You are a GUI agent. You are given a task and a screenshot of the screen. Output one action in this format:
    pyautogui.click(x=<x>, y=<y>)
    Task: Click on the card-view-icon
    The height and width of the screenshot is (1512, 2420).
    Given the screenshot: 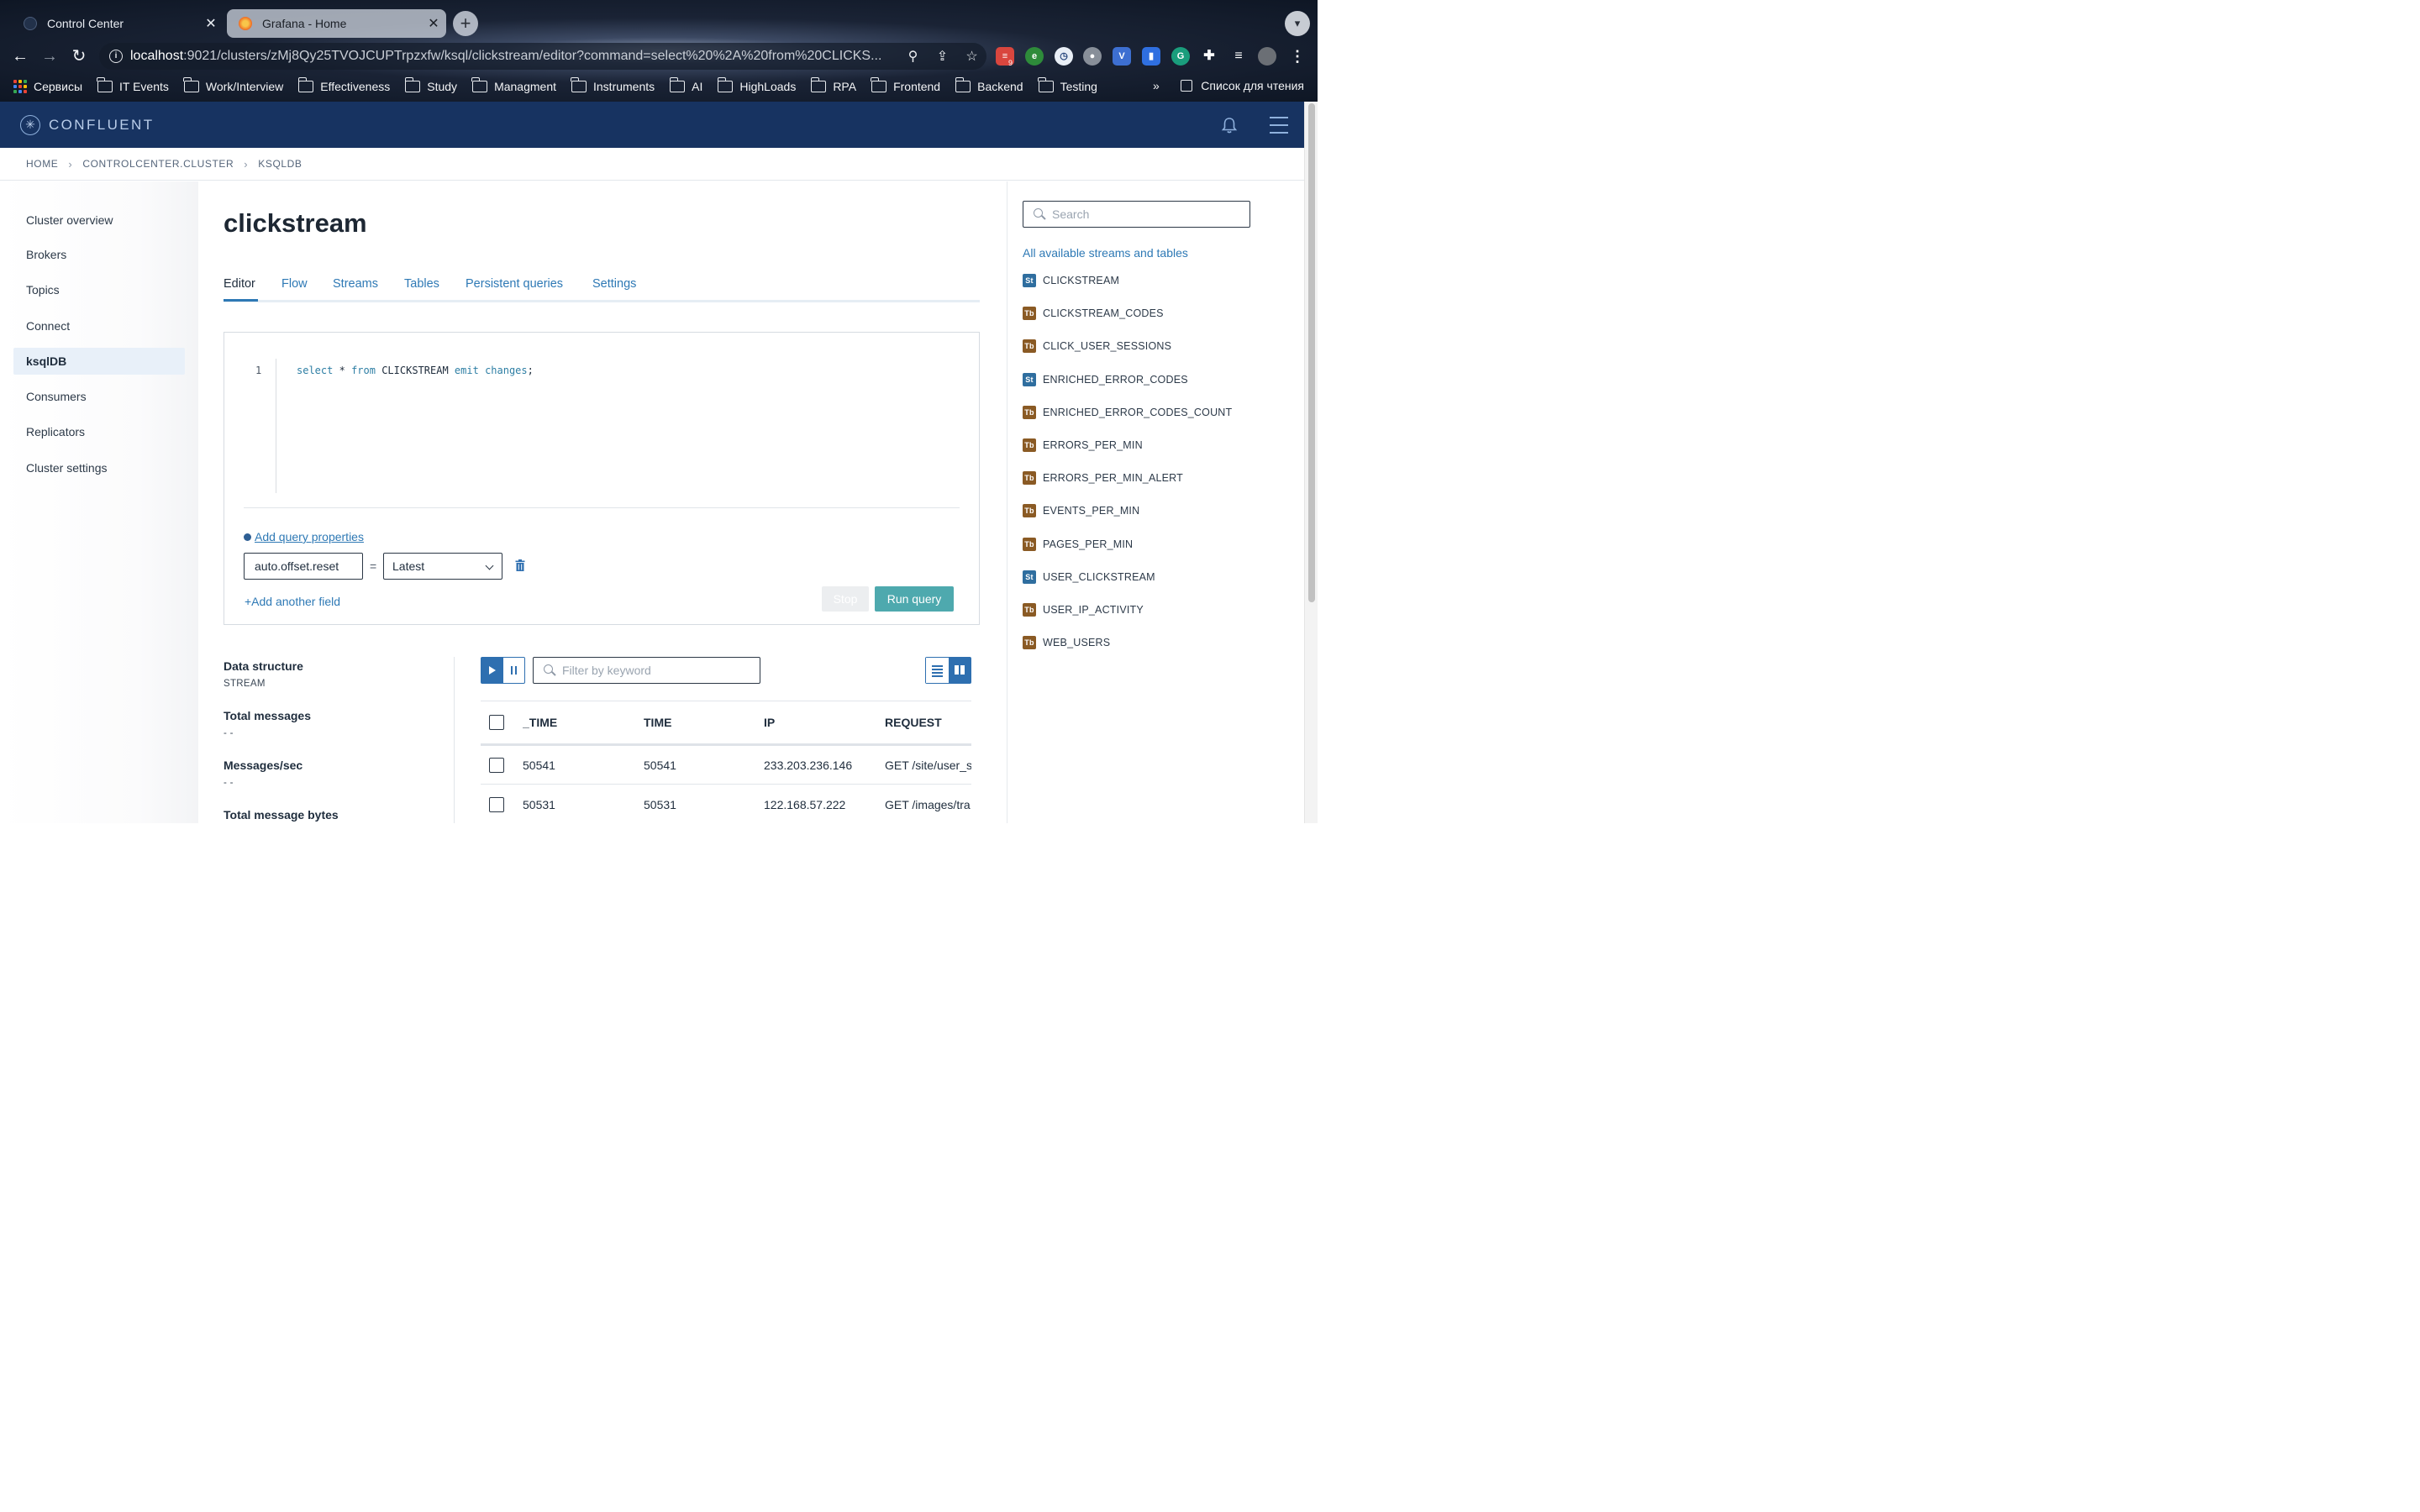 What is the action you would take?
    pyautogui.click(x=960, y=670)
    